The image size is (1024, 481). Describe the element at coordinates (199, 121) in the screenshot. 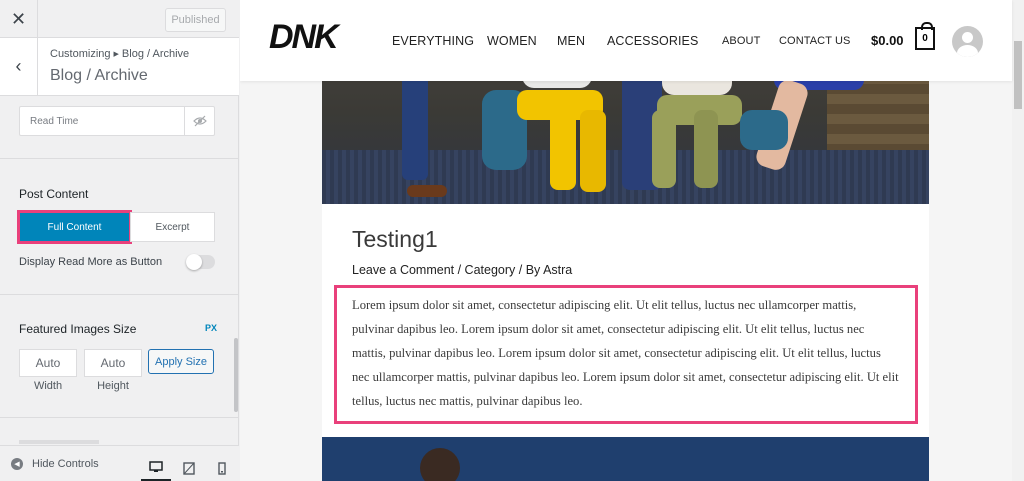

I see `hidden-eye-icon` at that location.